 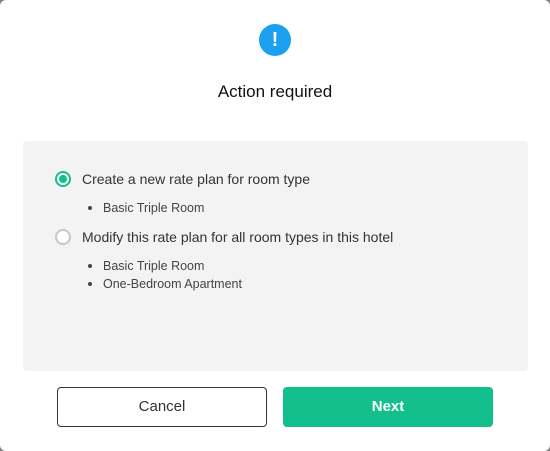 I want to click on room-list-create: Basic Triple Room, so click(x=145, y=208).